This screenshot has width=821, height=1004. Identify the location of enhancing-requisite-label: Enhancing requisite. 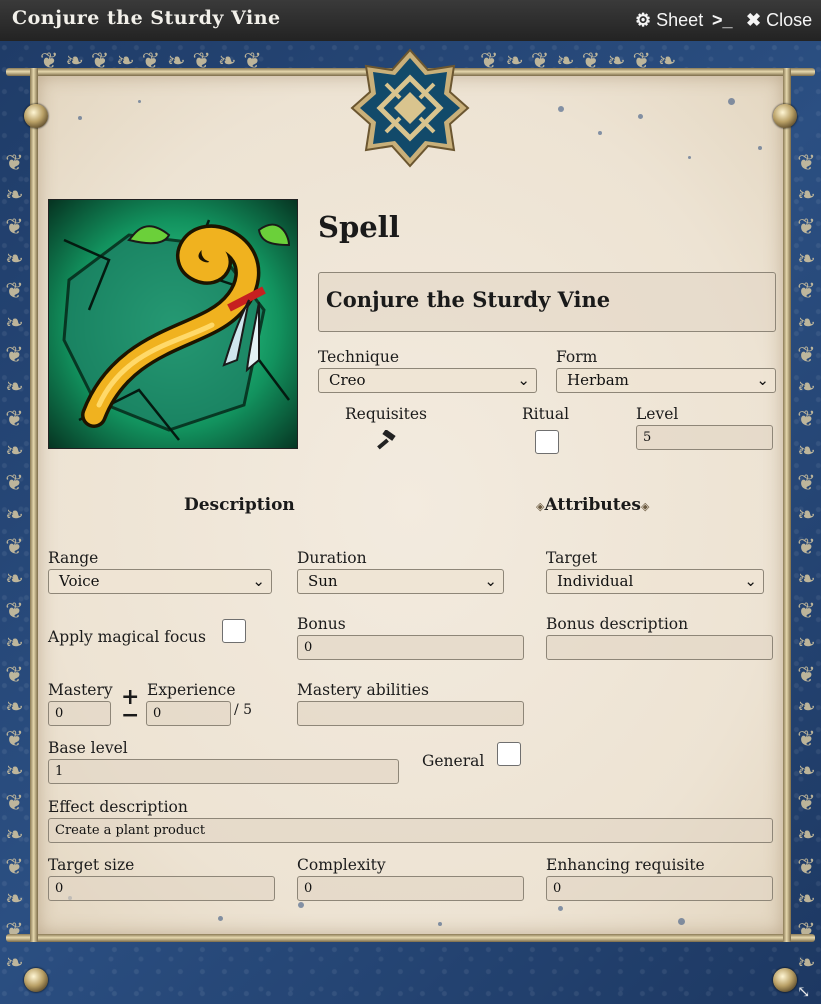
(625, 865).